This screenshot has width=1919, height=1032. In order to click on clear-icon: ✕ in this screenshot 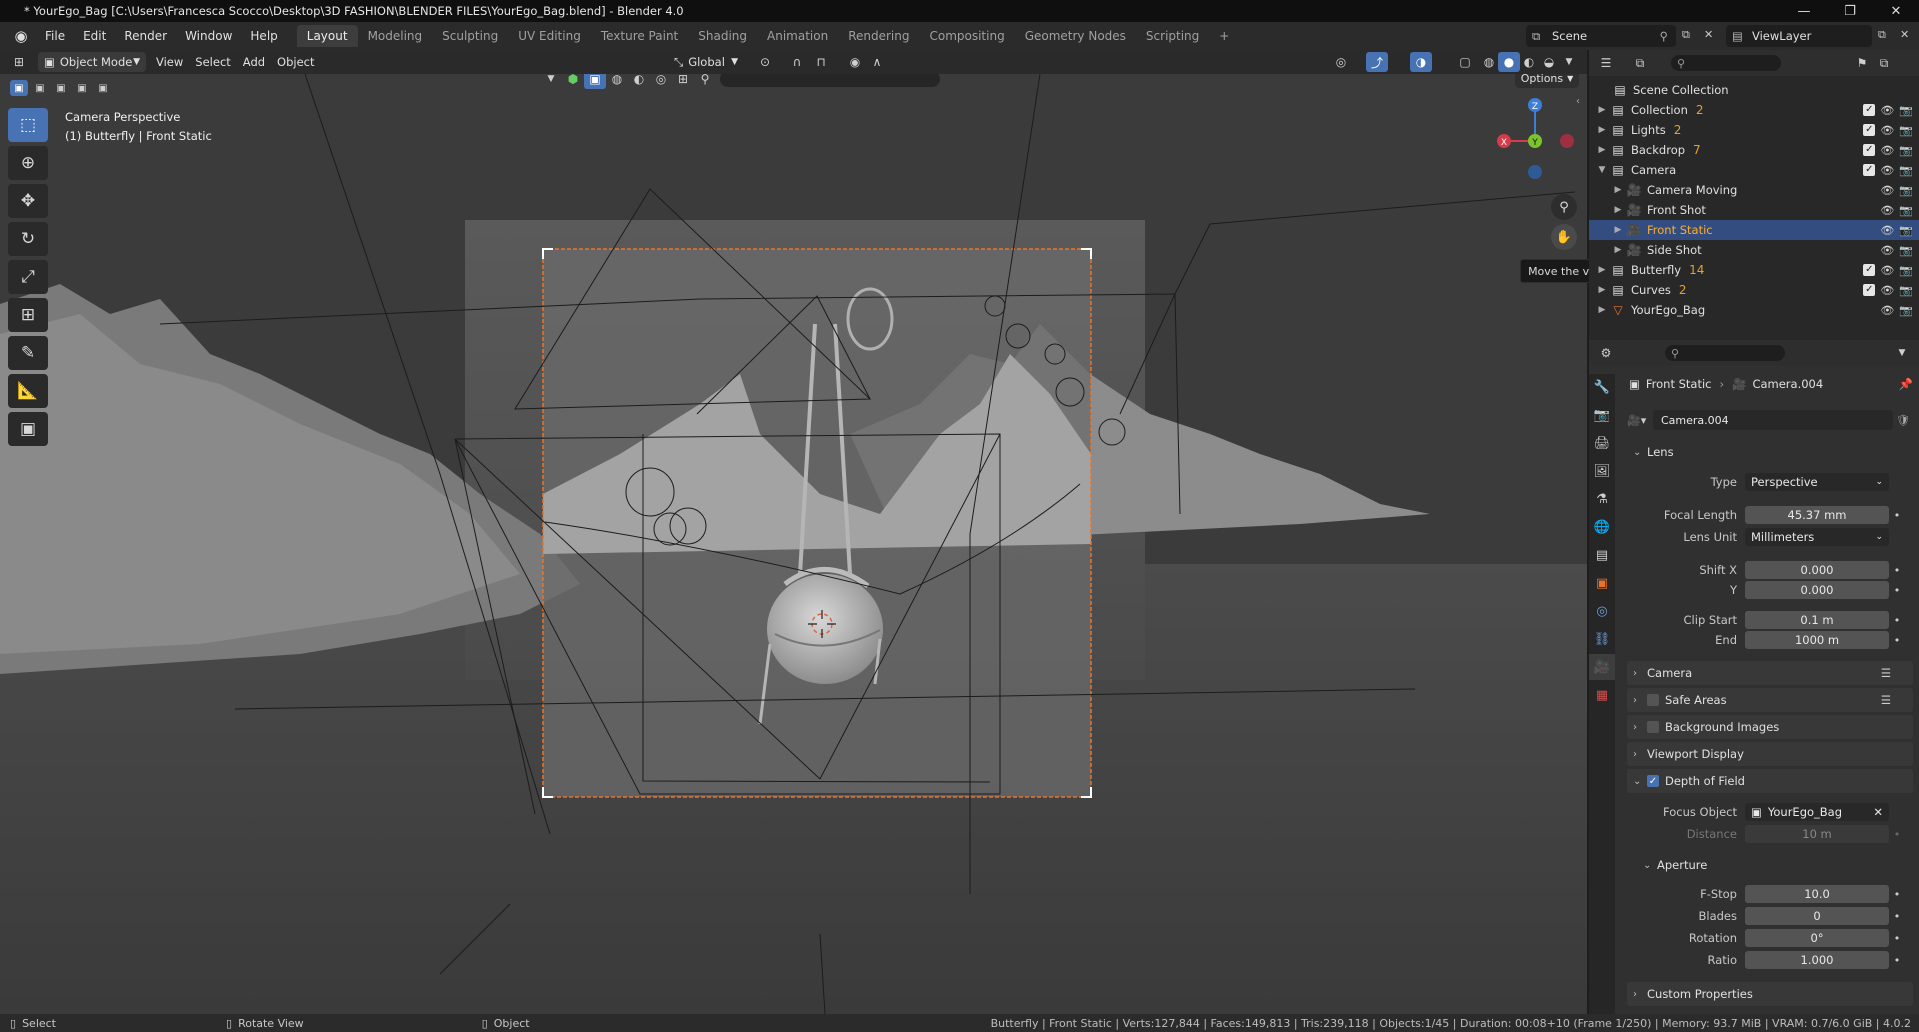, I will do `click(1878, 812)`.